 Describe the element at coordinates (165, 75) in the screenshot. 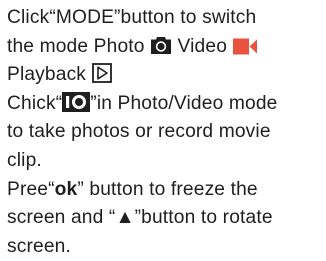

I see `instruction-line-playback: Playback` at that location.